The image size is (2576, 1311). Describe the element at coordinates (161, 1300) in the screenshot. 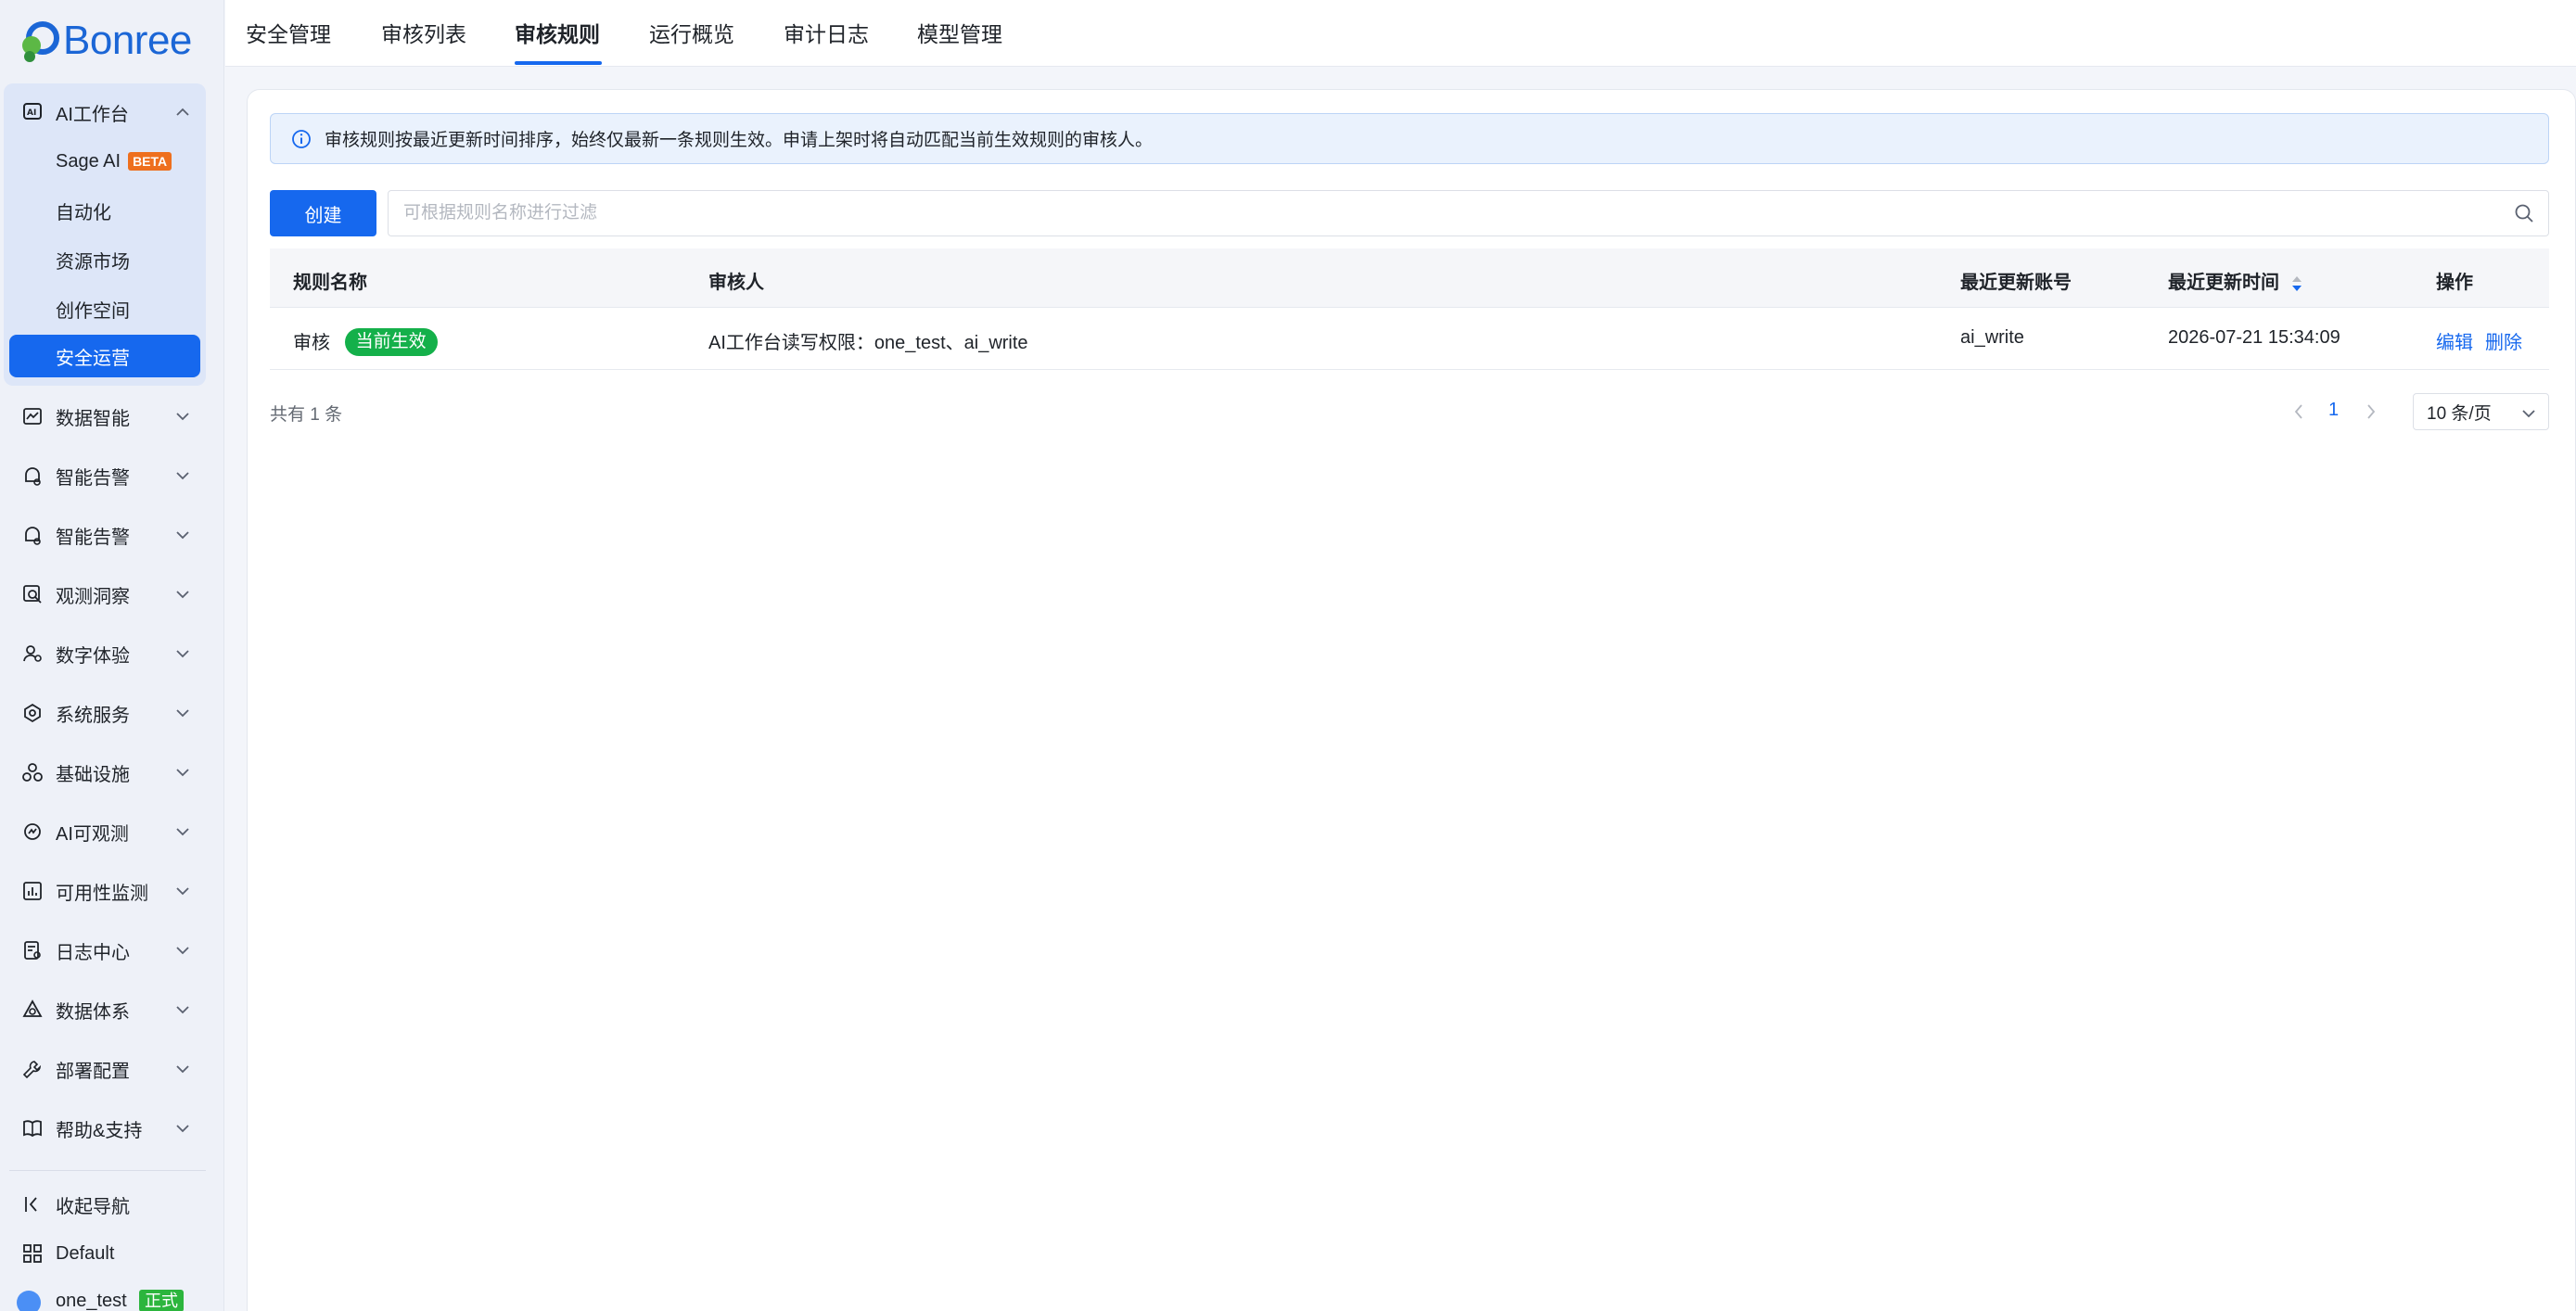

I see `user-env-tag: 正式` at that location.